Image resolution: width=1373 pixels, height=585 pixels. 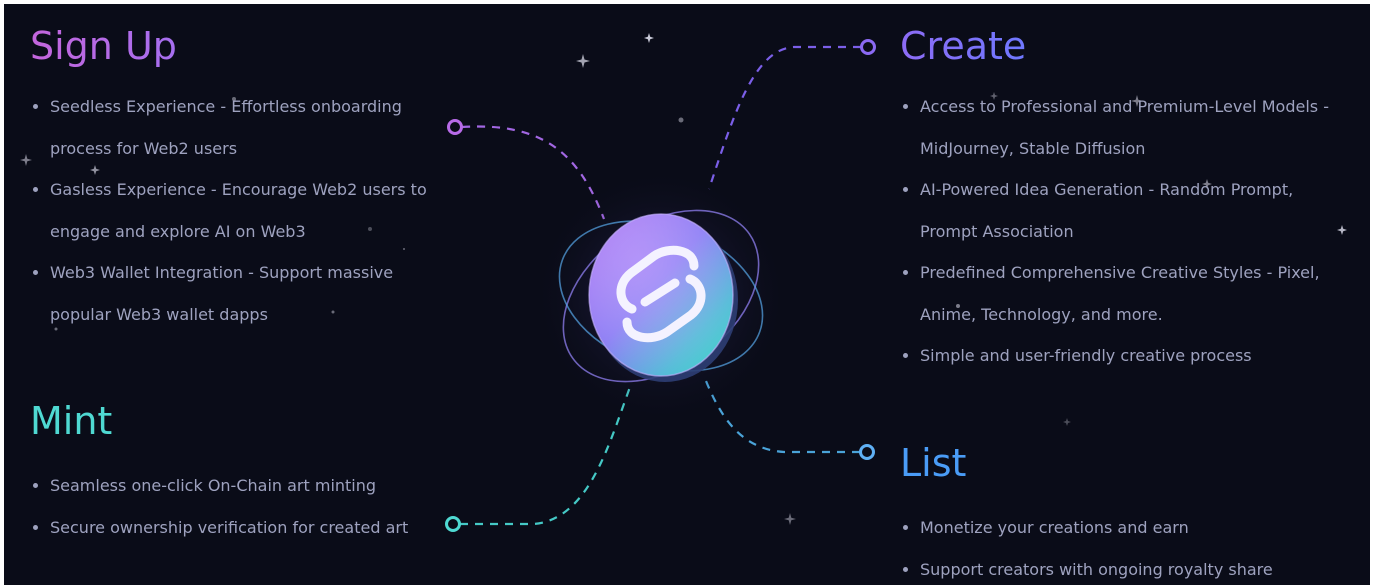 What do you see at coordinates (103, 46) in the screenshot?
I see `section-title: Sign Up` at bounding box center [103, 46].